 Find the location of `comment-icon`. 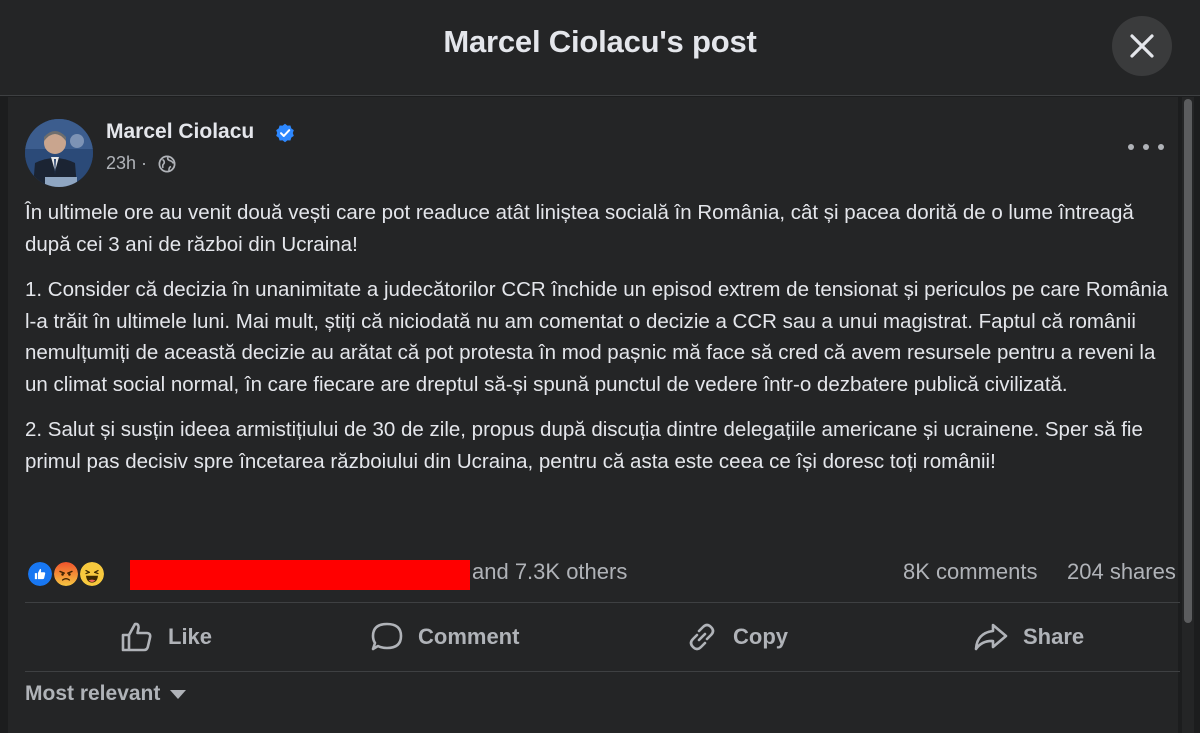

comment-icon is located at coordinates (387, 636).